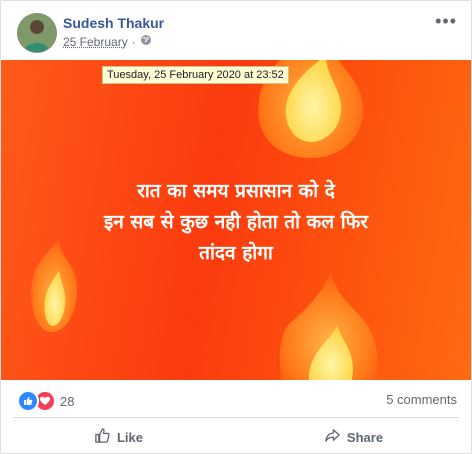 This screenshot has height=454, width=472. I want to click on more-dots-icon: •••, so click(446, 21).